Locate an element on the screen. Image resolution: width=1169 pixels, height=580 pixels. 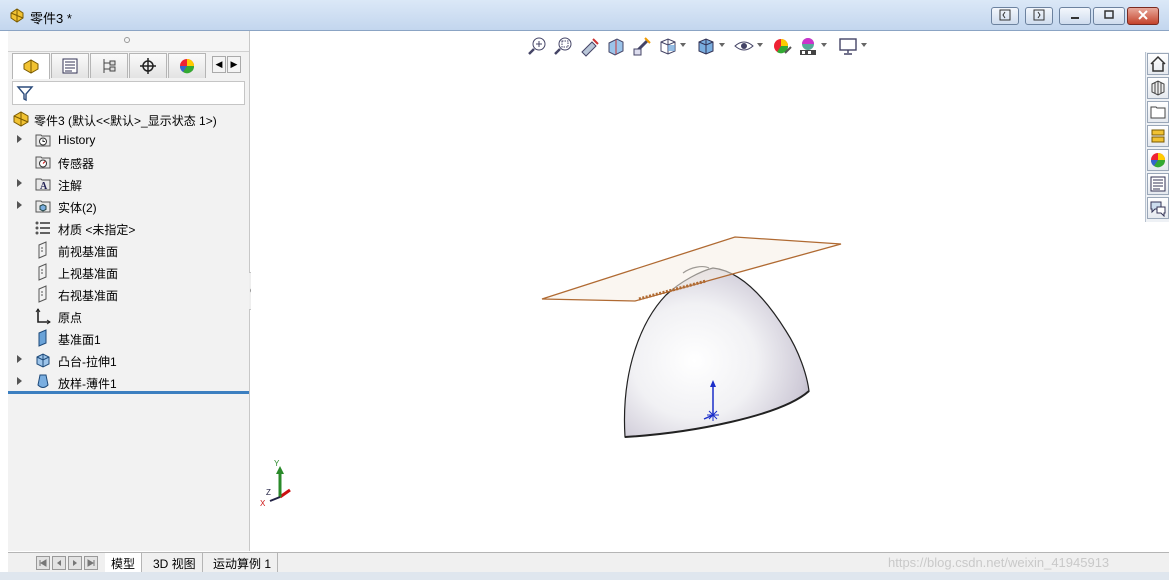
tree-item-plane1: 基准面1 is located at coordinates (128, 338).